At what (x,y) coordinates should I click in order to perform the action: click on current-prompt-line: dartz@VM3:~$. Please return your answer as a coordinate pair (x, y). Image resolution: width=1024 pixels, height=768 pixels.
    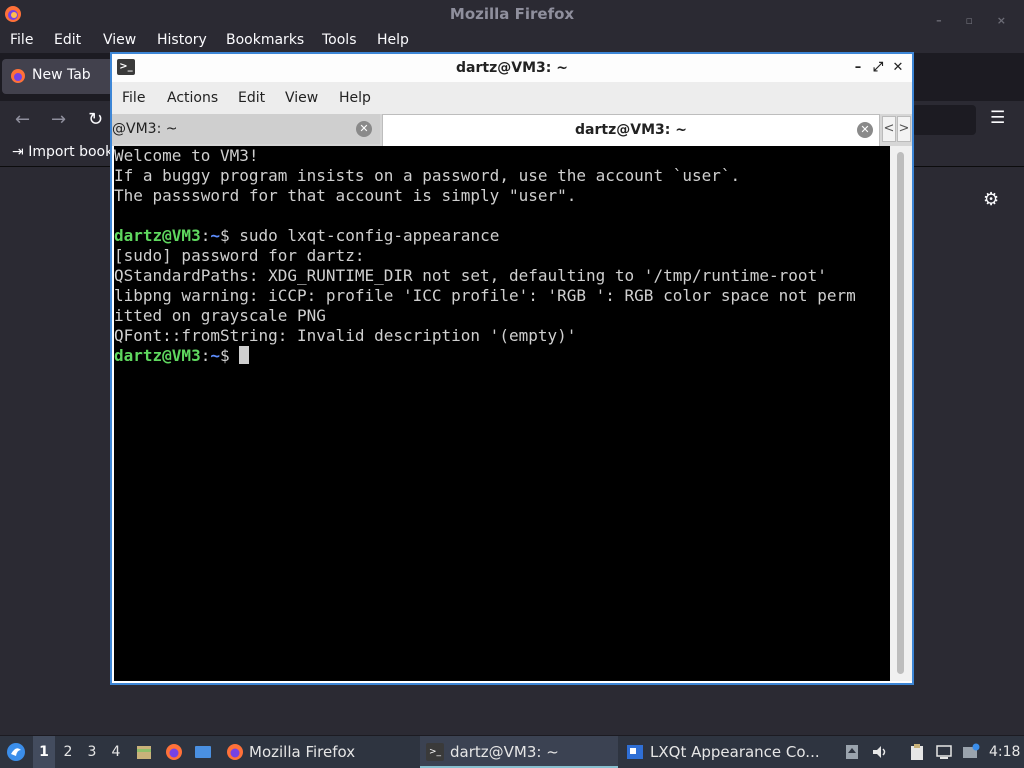
    Looking at the image, I should click on (502, 356).